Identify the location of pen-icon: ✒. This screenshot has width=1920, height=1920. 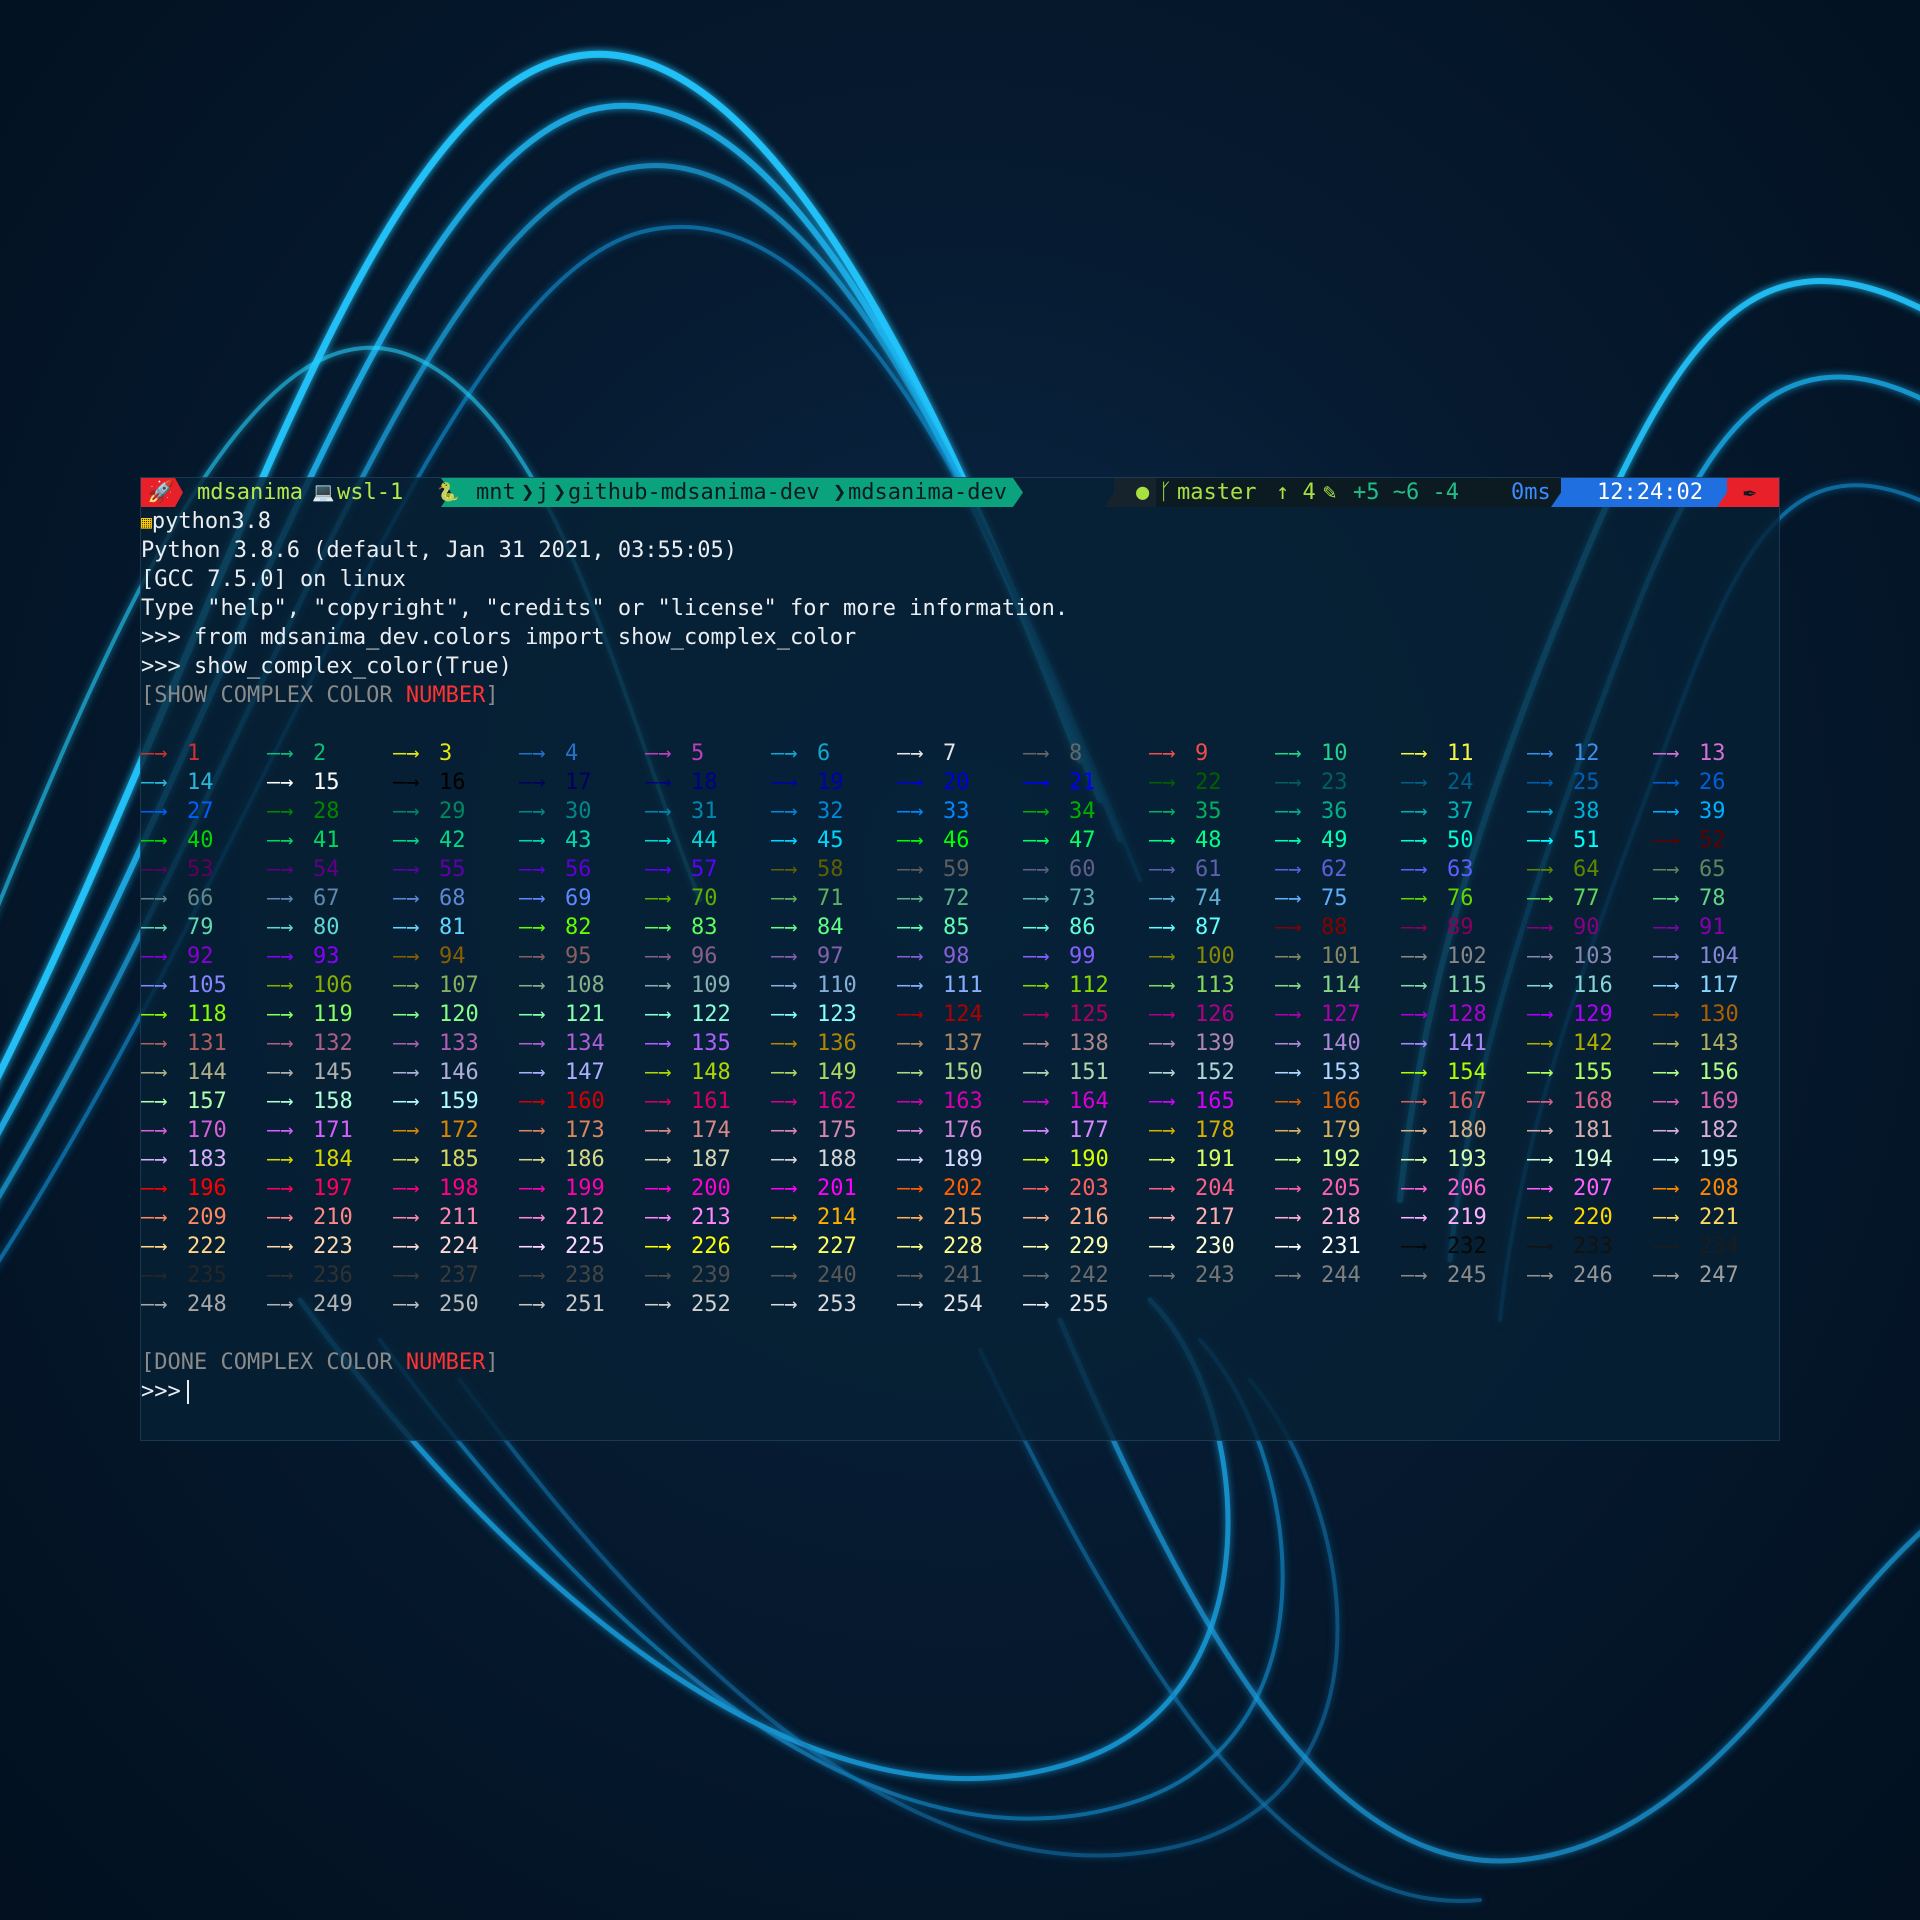
(1750, 492).